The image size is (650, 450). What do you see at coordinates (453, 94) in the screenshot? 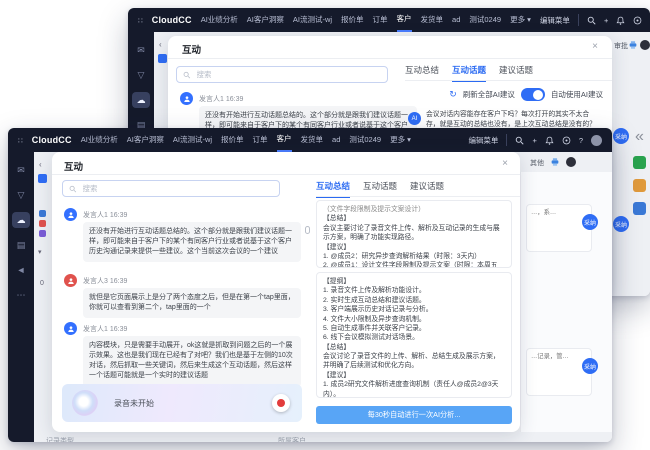
I see `refresh-icon: ↻` at bounding box center [453, 94].